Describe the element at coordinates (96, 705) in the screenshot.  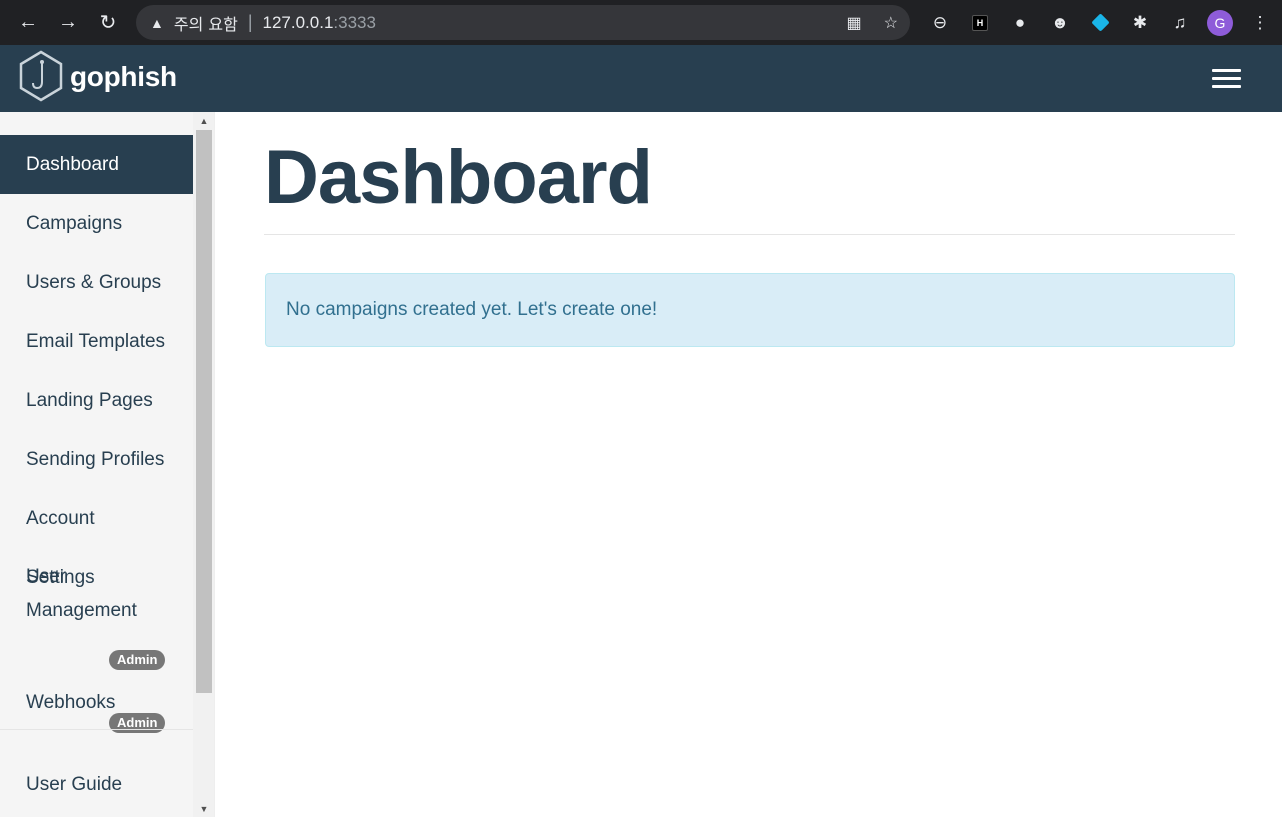
I see `sidebar-item-webhooks: Webhooks Admin` at that location.